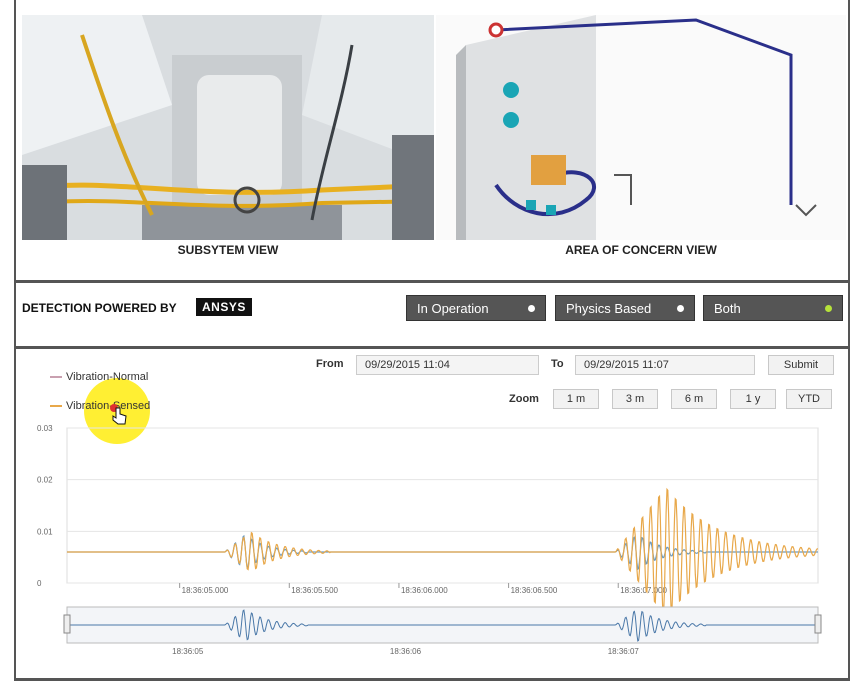  Describe the element at coordinates (45, 531) in the screenshot. I see `y-tick-label: 0.01` at that location.